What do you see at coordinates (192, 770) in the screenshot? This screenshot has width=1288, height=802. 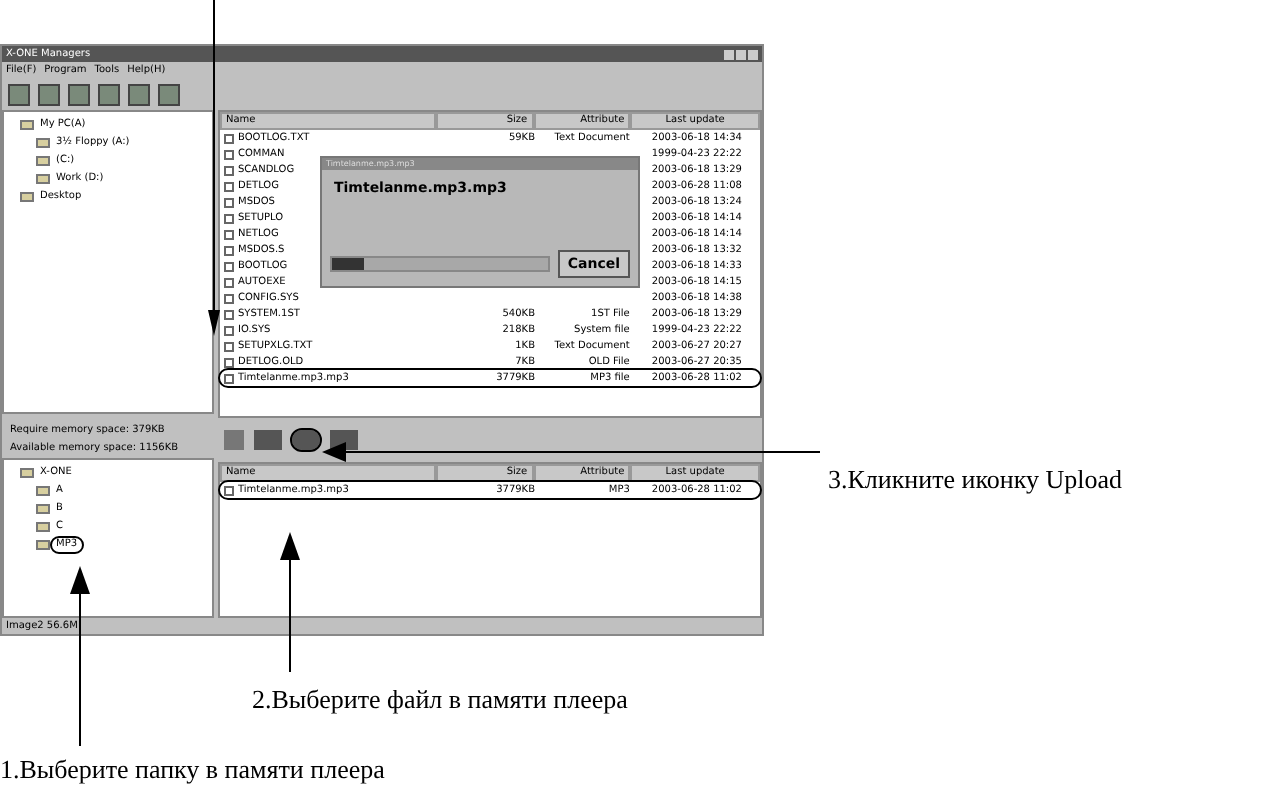 I see `callout-text: 1.Выберите папку в памяти плеера` at bounding box center [192, 770].